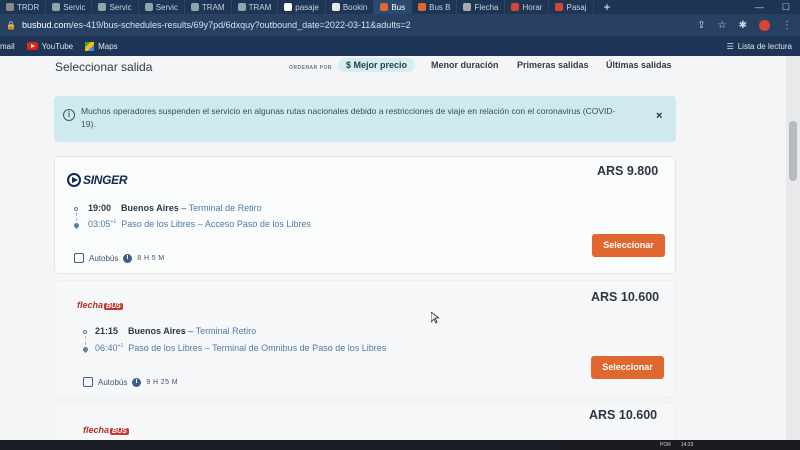 This screenshot has height=450, width=800. Describe the element at coordinates (99, 224) in the screenshot. I see `arrival-time: 03:05` at that location.